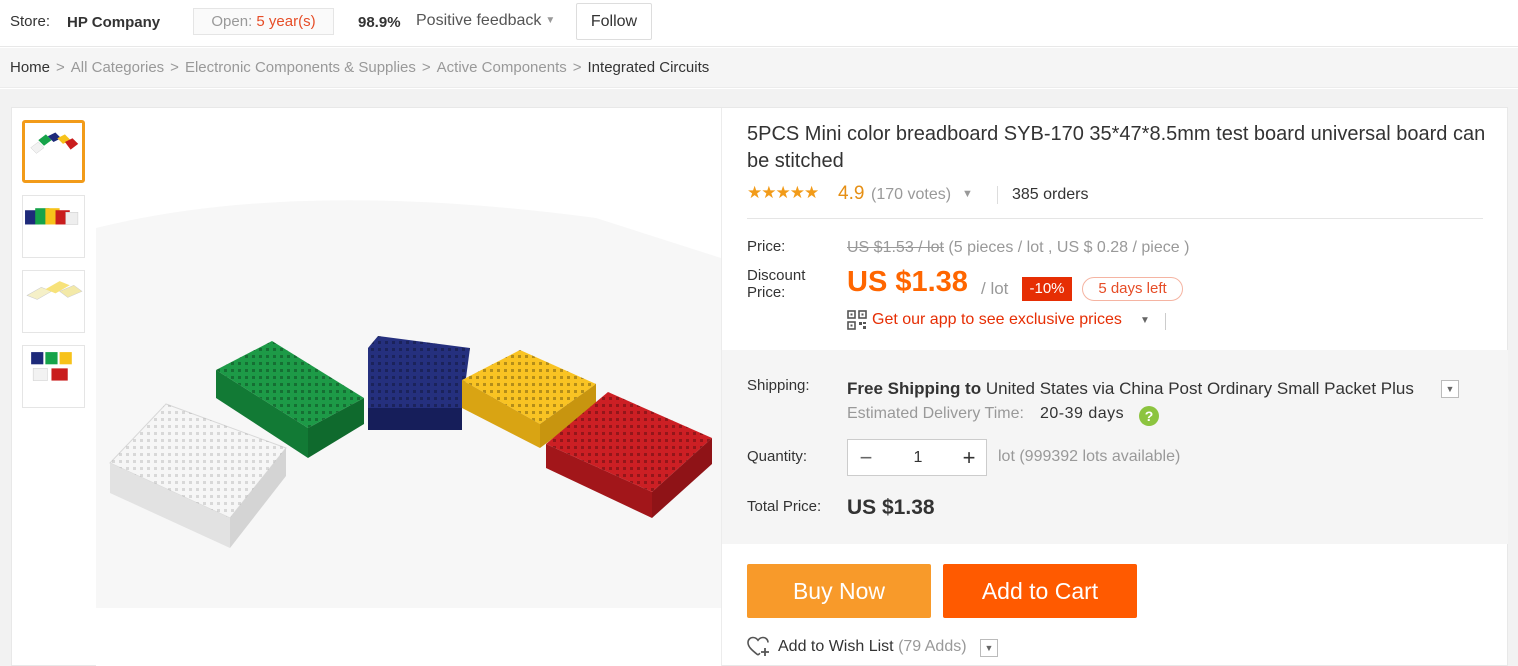 Image resolution: width=1518 pixels, height=666 pixels. Describe the element at coordinates (778, 385) in the screenshot. I see `shipping-label: Shipping:` at that location.